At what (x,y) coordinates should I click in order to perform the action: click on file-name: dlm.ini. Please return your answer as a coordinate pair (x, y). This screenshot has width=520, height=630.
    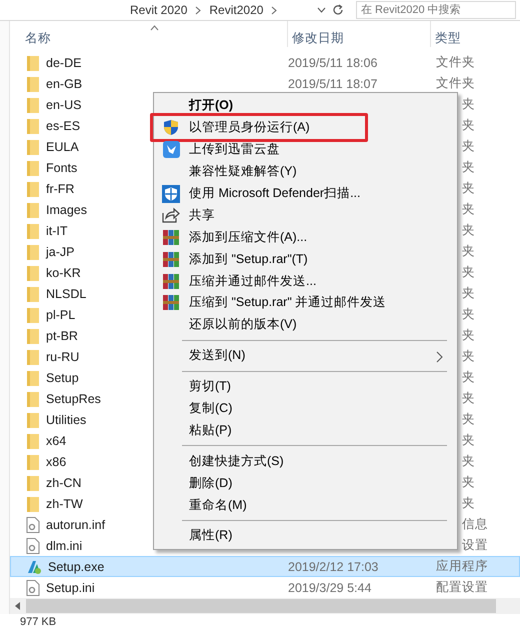
    Looking at the image, I should click on (64, 545).